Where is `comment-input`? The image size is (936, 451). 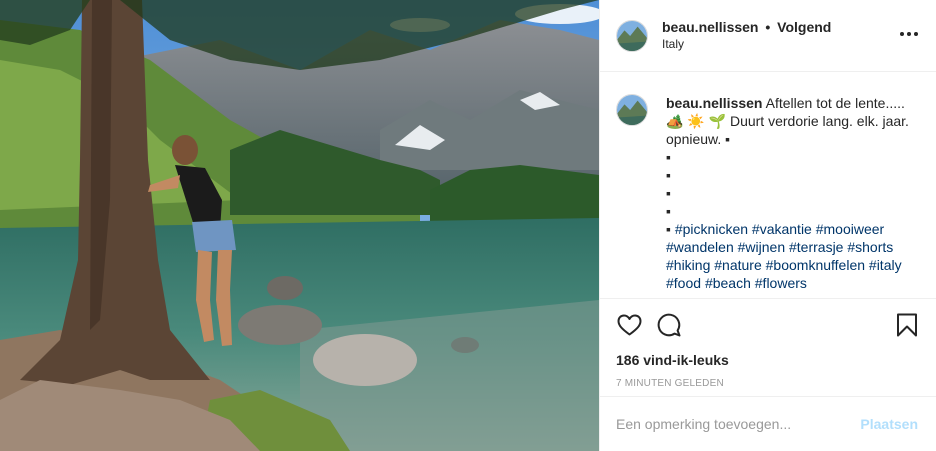 comment-input is located at coordinates (738, 424).